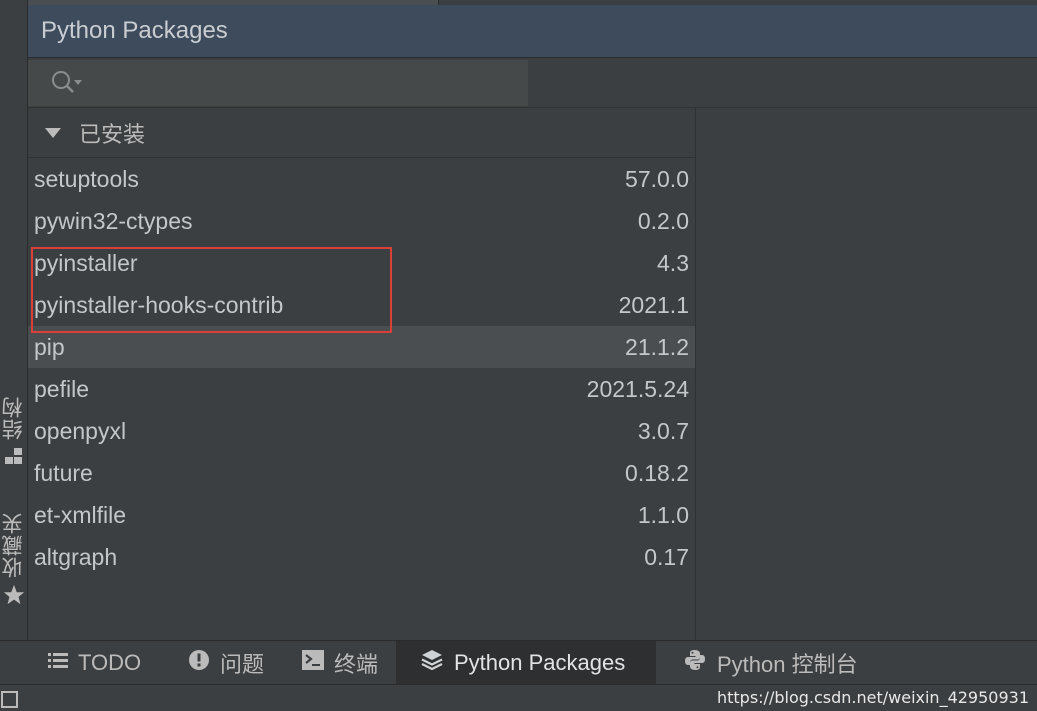 The width and height of the screenshot is (1037, 711). I want to click on package-version: 0.2.0, so click(663, 220).